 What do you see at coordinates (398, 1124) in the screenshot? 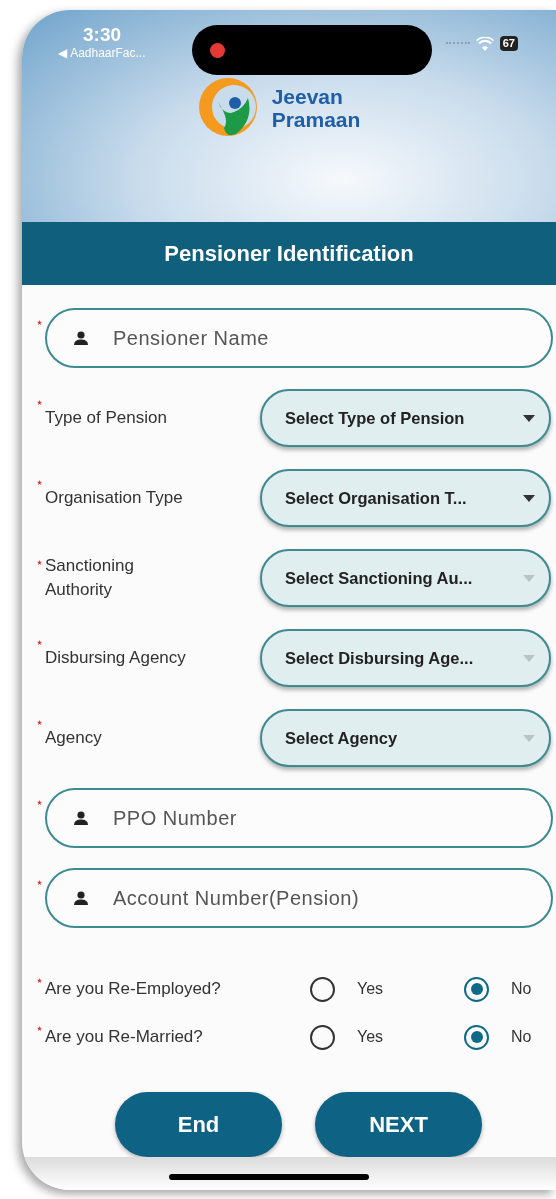
I see `next-button: NEXT` at bounding box center [398, 1124].